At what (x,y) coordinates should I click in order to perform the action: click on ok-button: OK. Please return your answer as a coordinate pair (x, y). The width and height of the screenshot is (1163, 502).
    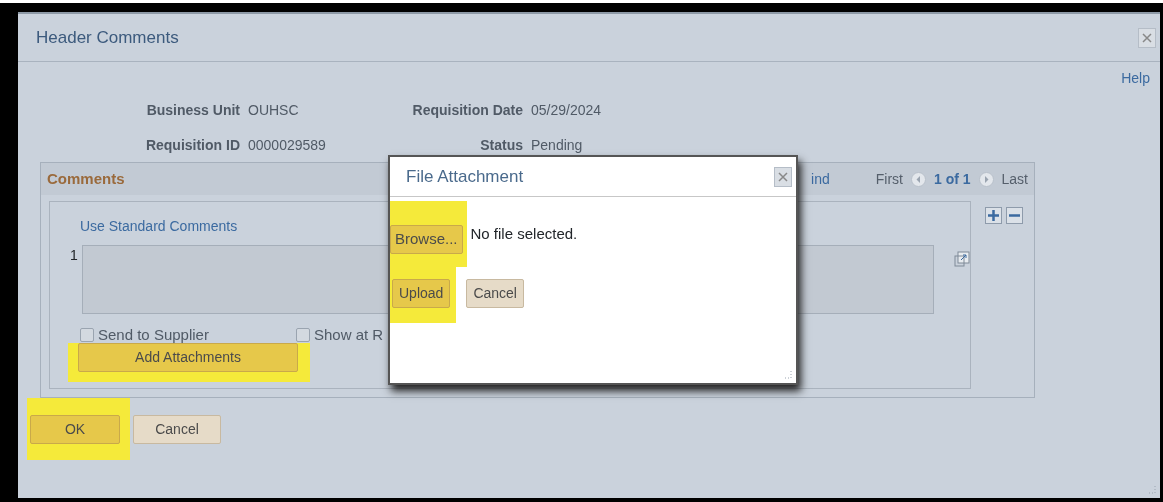
    Looking at the image, I should click on (75, 429).